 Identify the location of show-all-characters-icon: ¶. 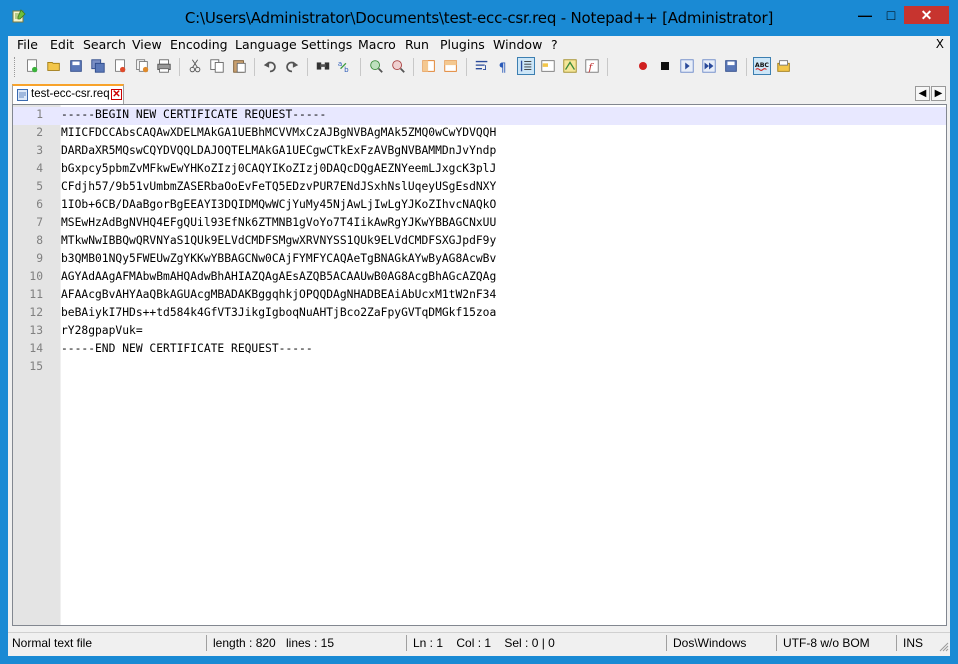
(504, 66).